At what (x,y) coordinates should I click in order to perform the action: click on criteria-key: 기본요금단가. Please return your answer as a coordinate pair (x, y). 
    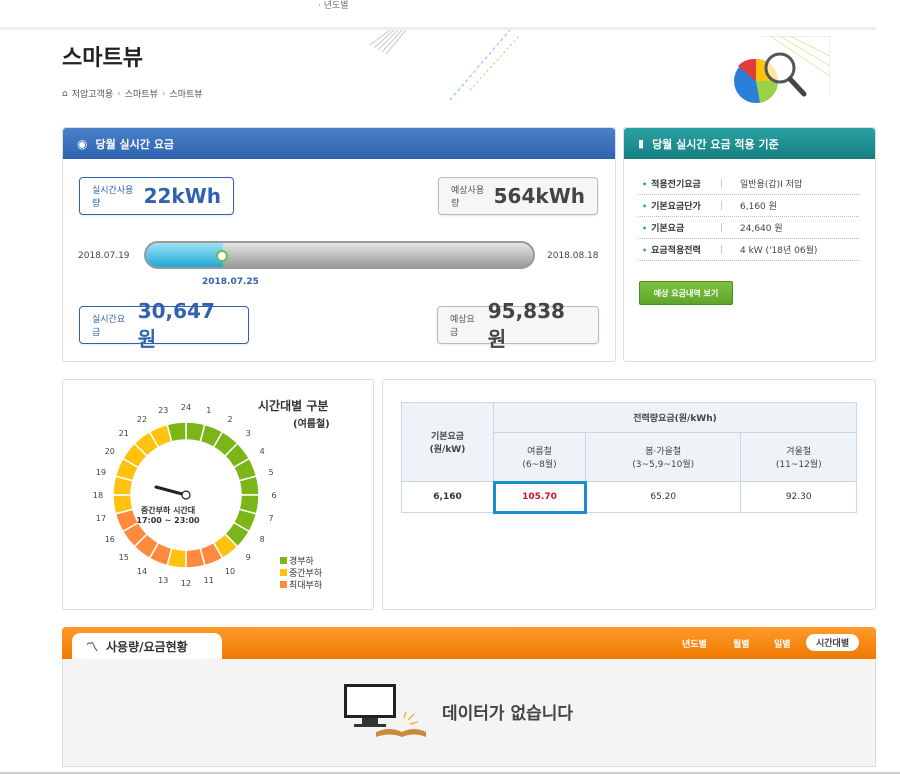
    Looking at the image, I should click on (681, 205).